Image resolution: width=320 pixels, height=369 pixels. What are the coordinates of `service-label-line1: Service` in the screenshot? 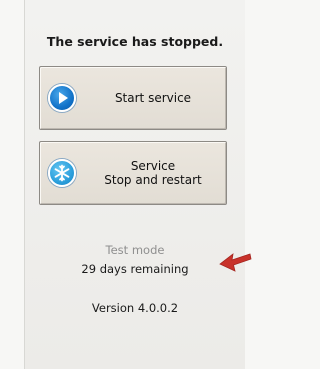 It's located at (153, 166).